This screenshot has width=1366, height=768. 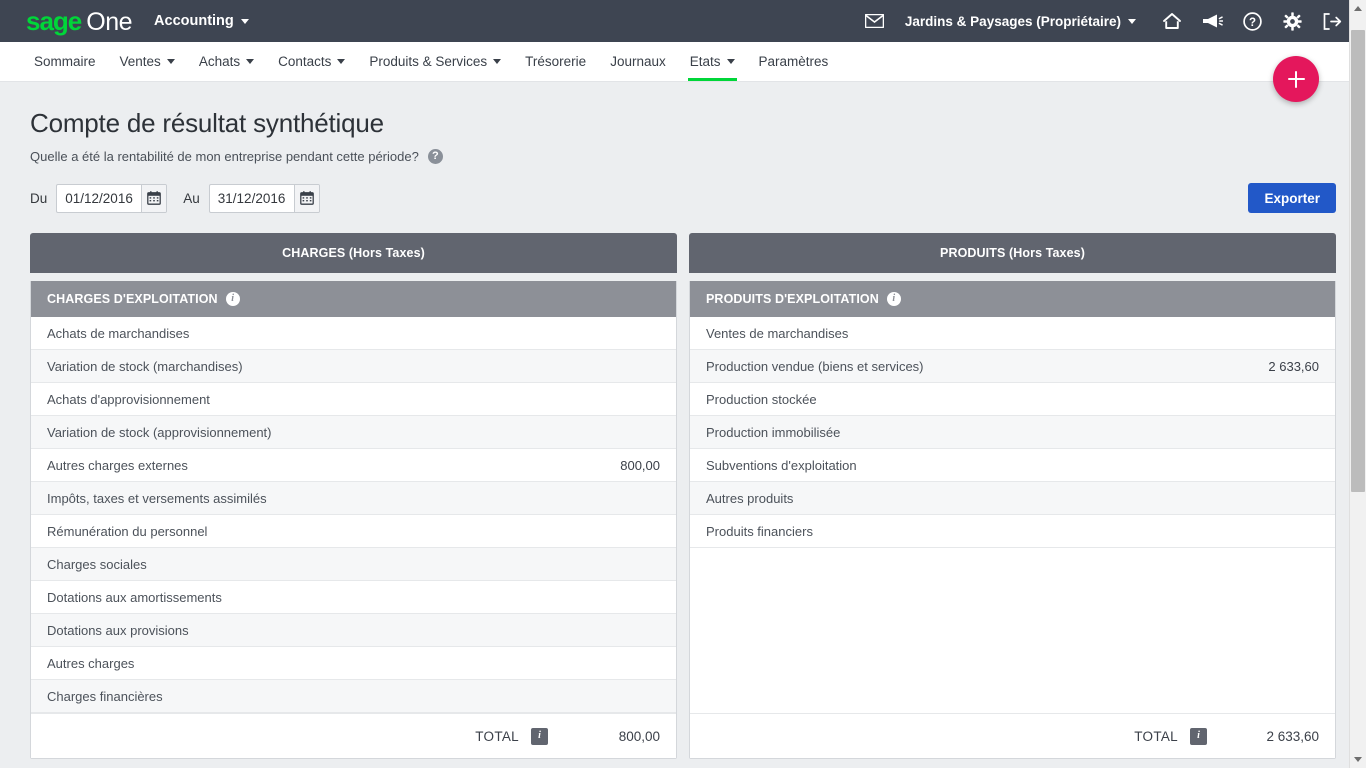 What do you see at coordinates (105, 696) in the screenshot?
I see `row-label: Charges financières` at bounding box center [105, 696].